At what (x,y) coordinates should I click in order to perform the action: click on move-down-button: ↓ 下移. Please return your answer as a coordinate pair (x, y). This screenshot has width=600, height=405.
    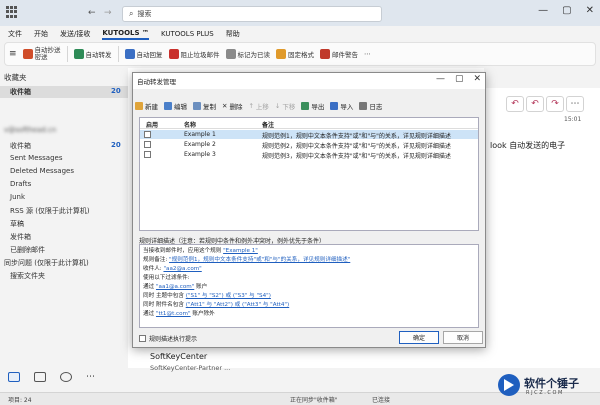
    Looking at the image, I should click on (285, 106).